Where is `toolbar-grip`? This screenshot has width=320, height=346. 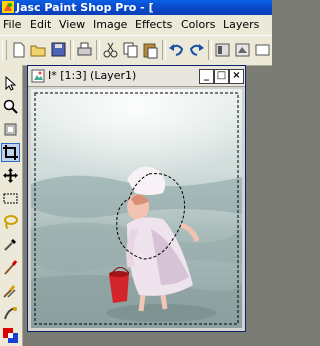 toolbar-grip is located at coordinates (4, 50).